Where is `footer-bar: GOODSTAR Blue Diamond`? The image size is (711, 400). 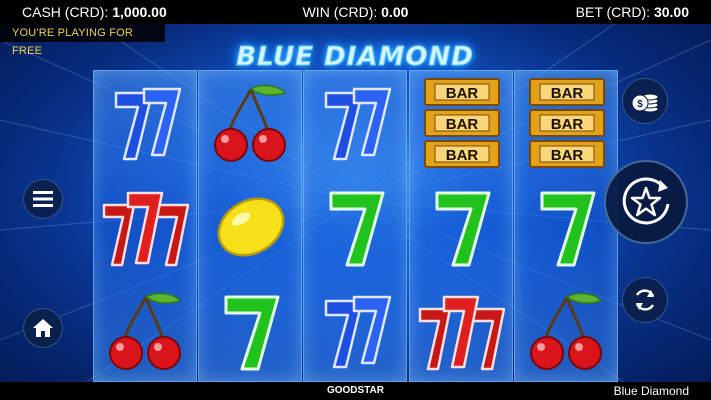 footer-bar: GOODSTAR Blue Diamond is located at coordinates (355, 391).